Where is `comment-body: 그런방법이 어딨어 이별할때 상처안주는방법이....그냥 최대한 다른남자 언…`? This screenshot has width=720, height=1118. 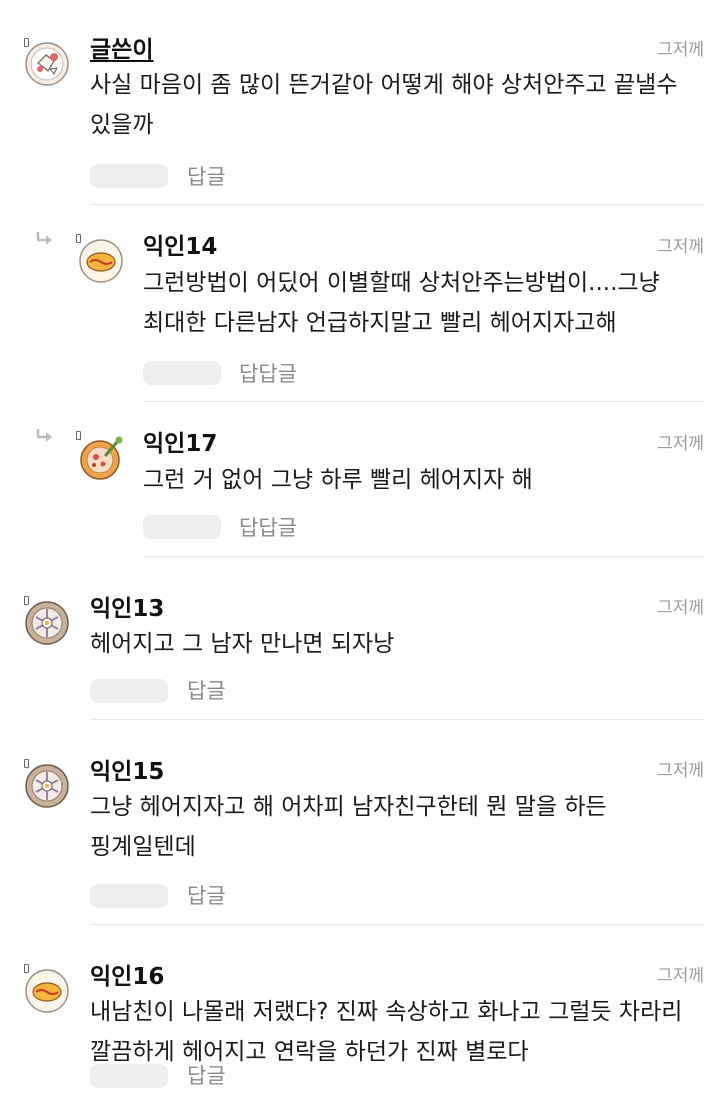 comment-body: 그런방법이 어딨어 이별할때 상처안주는방법이....그냥 최대한 다른남자 언… is located at coordinates (401, 303).